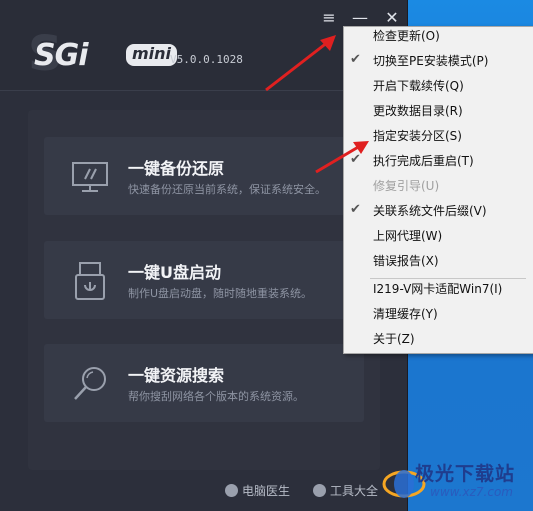  Describe the element at coordinates (61, 55) in the screenshot. I see `logo-text: SGi` at that location.